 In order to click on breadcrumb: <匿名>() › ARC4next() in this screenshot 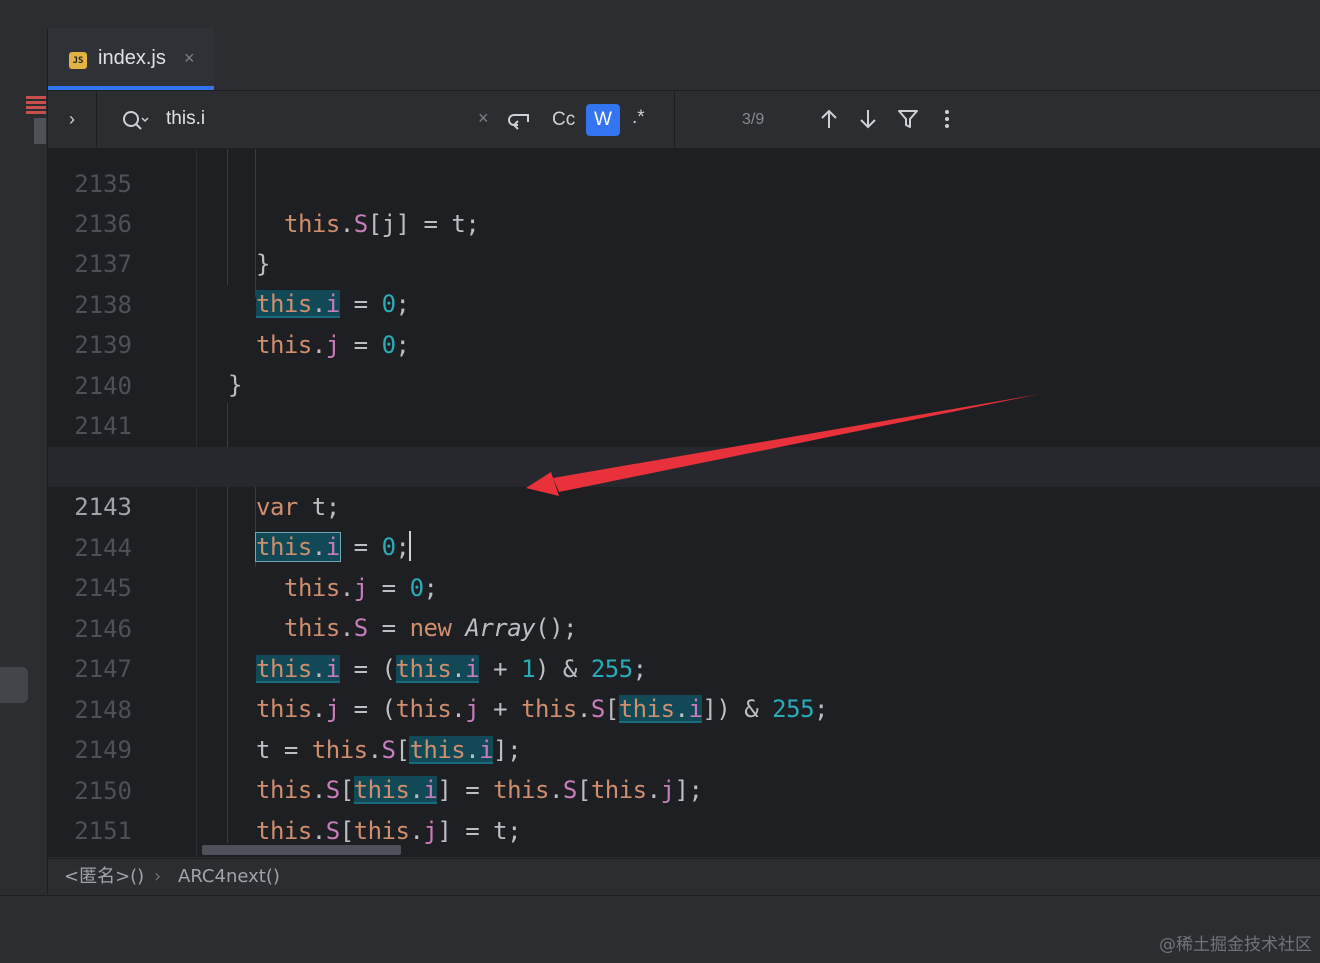, I will do `click(684, 876)`.